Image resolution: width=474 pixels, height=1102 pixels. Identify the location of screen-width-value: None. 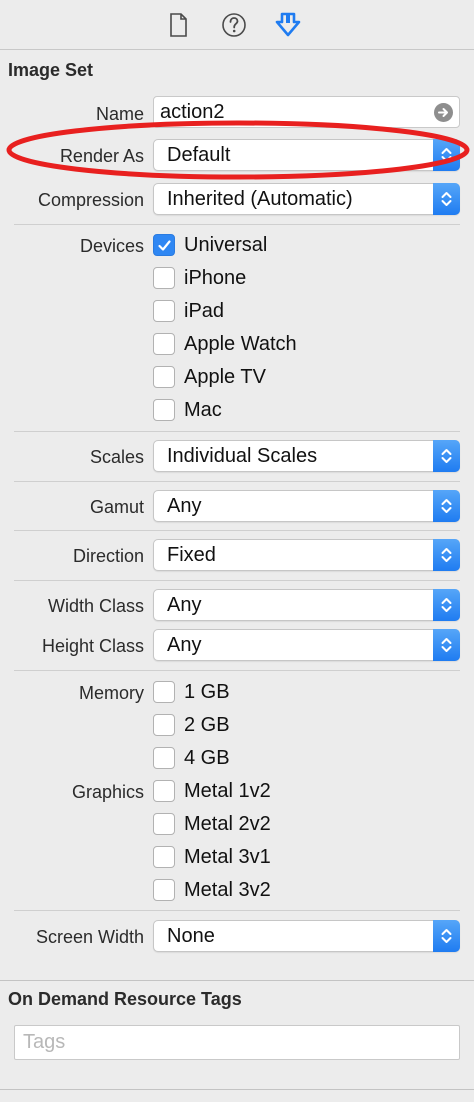
(191, 936).